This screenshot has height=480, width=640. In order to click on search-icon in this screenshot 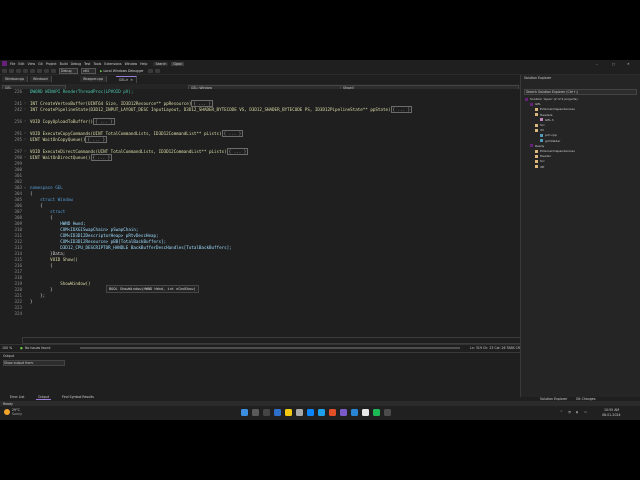, I will do `click(255, 412)`.